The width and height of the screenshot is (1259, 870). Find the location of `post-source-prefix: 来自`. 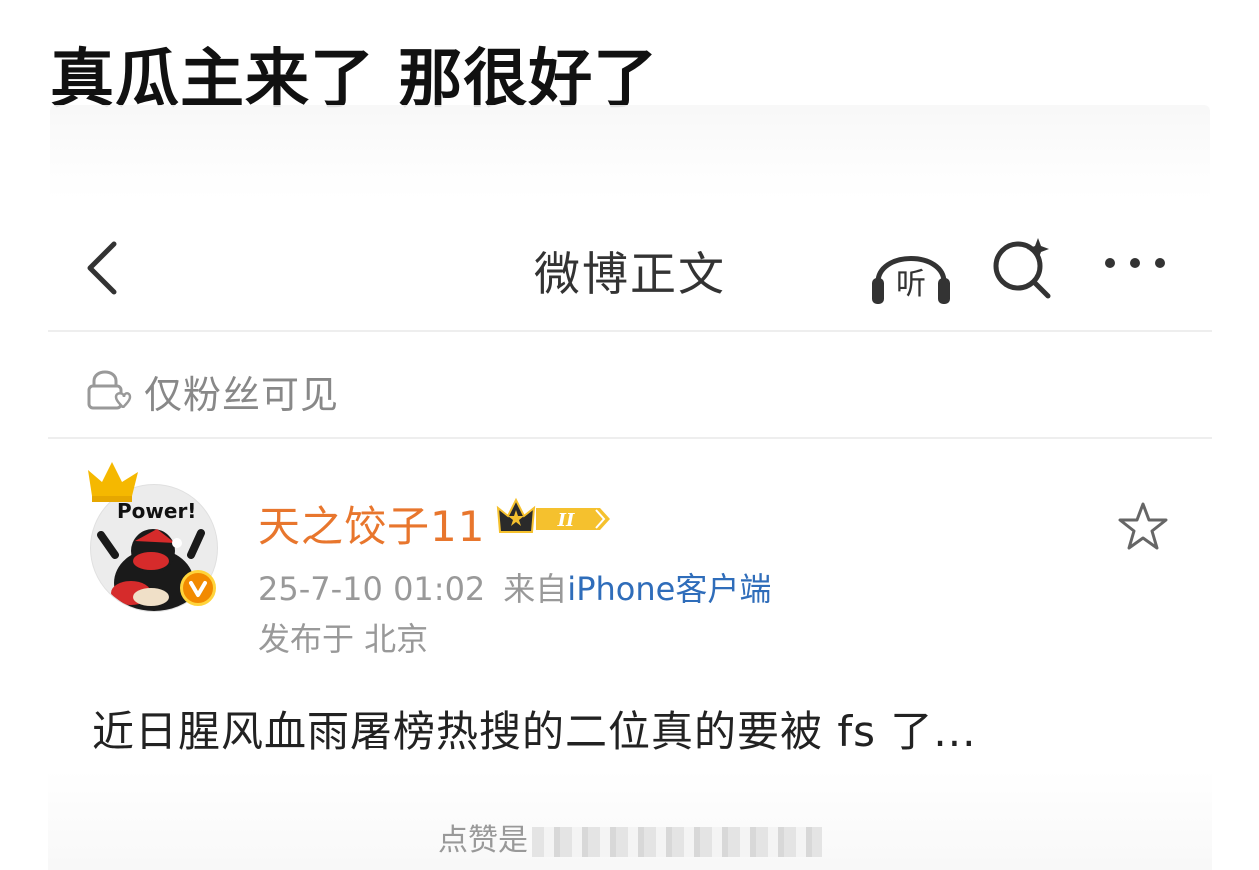

post-source-prefix: 来自 is located at coordinates (535, 589).